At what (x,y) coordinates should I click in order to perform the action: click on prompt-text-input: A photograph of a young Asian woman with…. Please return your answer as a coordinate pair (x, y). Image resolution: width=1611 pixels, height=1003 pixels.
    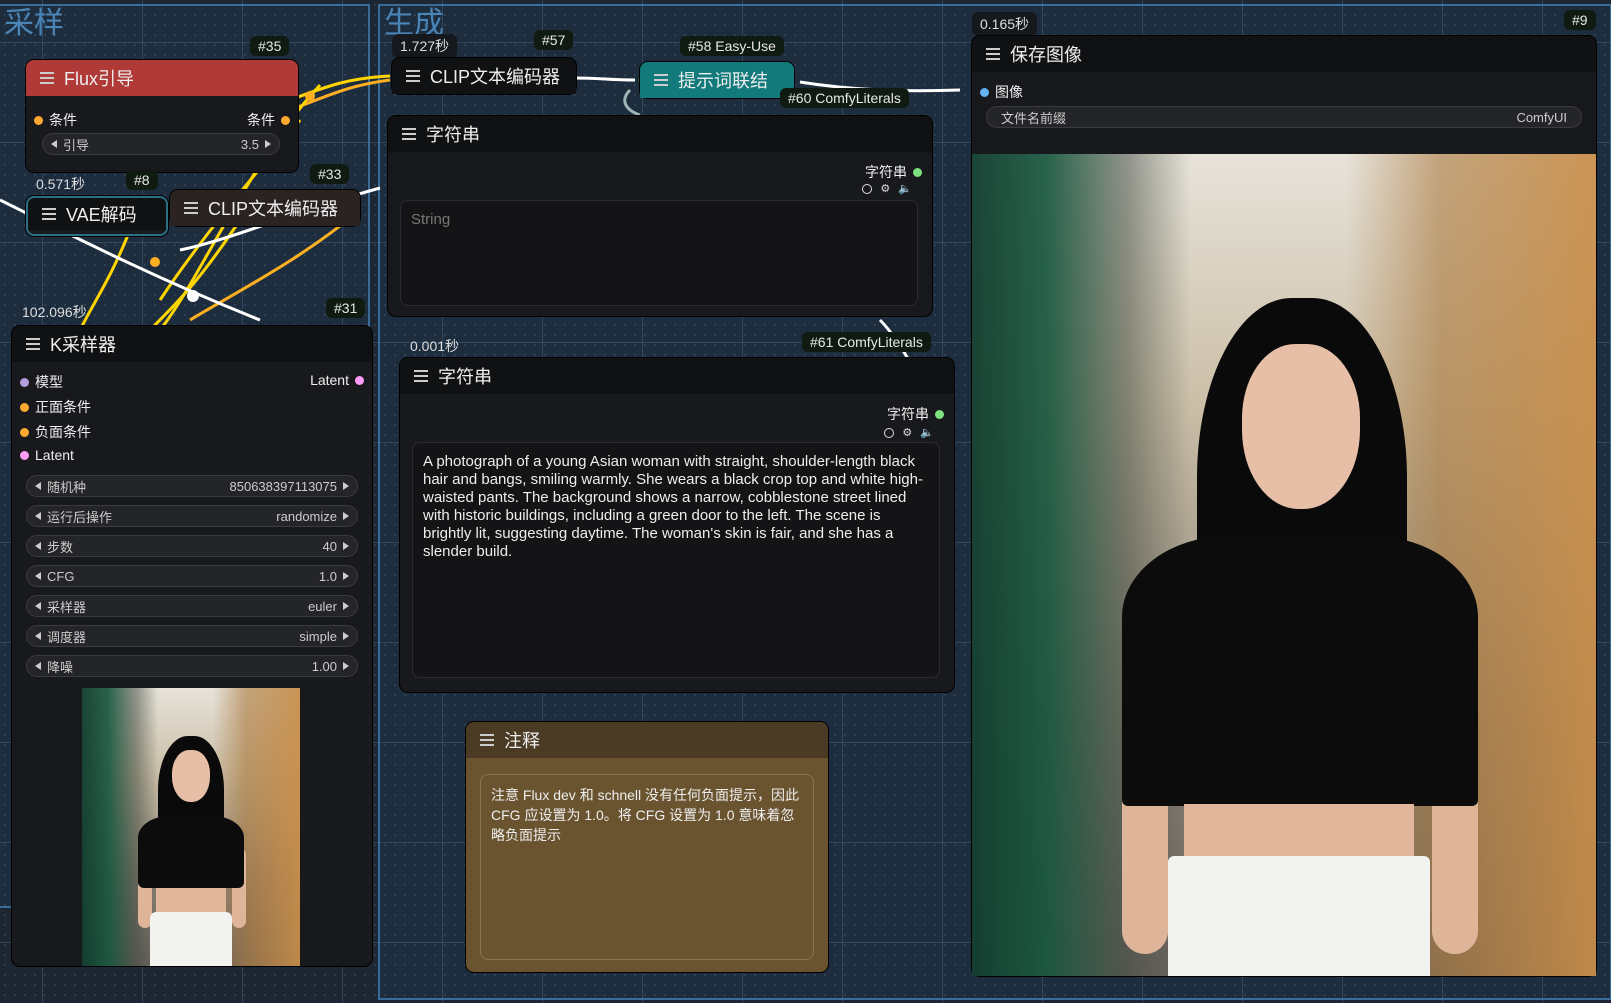
    Looking at the image, I should click on (676, 560).